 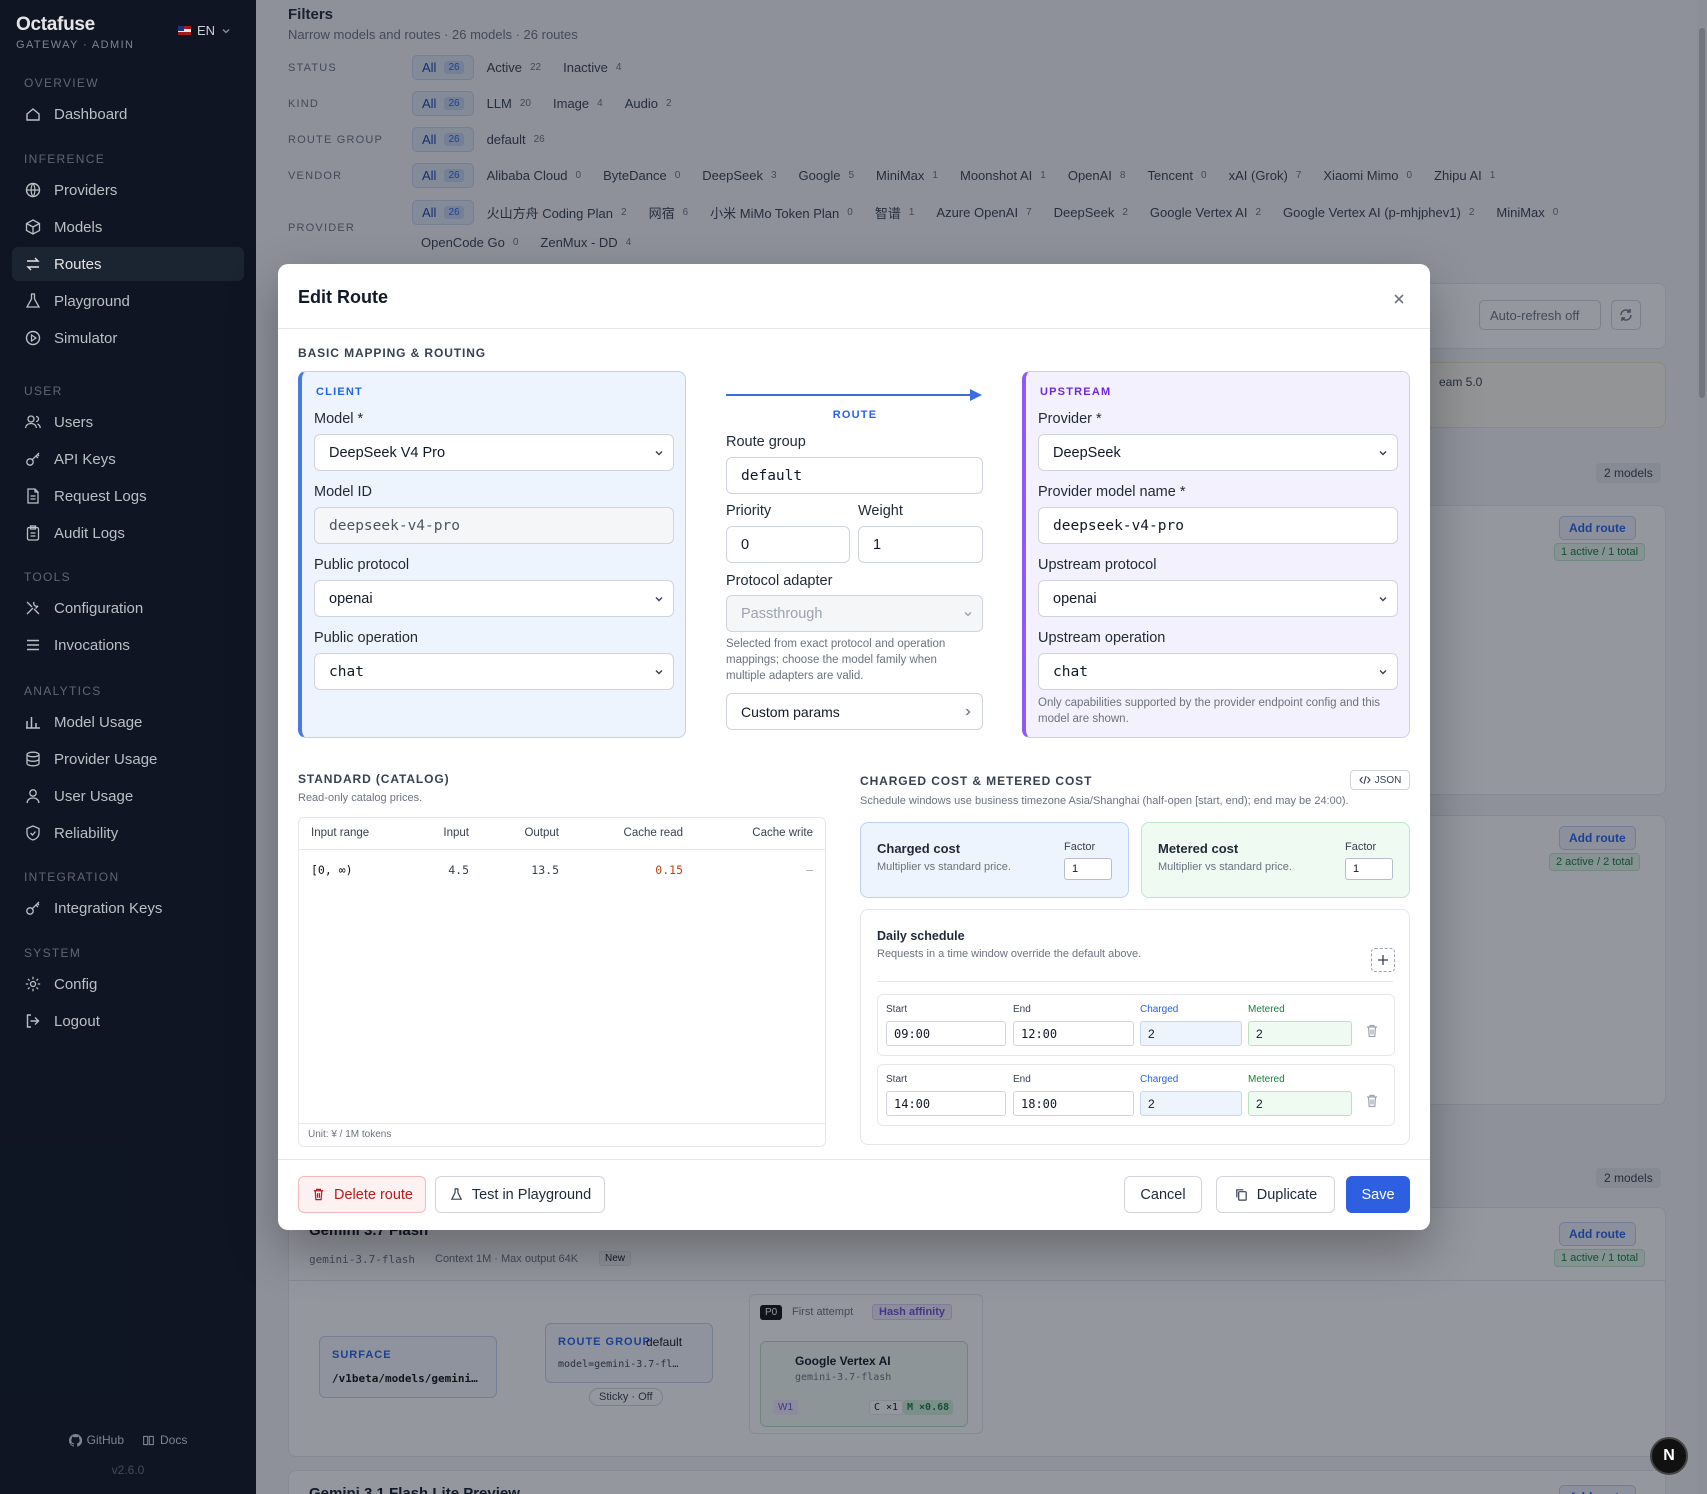 I want to click on charged-factor-label: Factor, so click(x=1080, y=847).